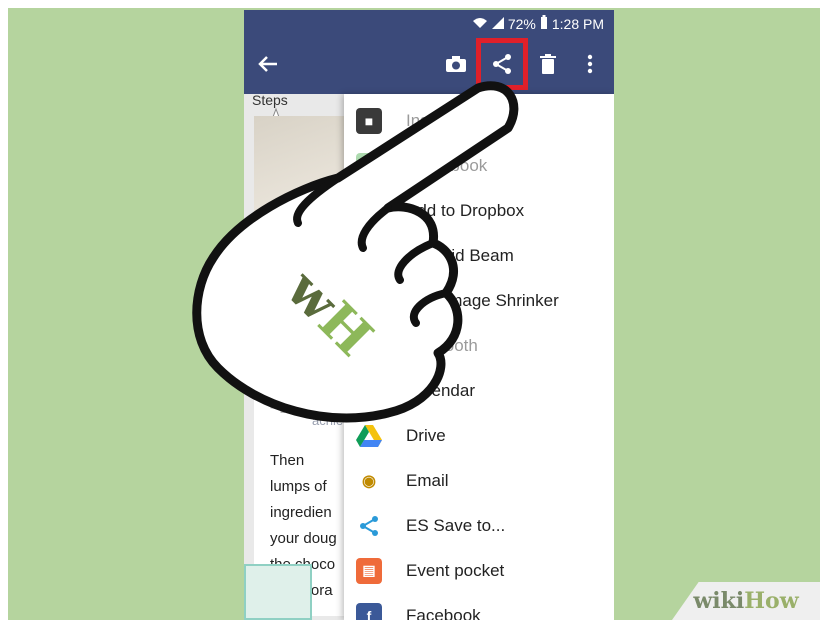 This screenshot has height=620, width=820. I want to click on share-item-email: ◉ Email, so click(479, 480).